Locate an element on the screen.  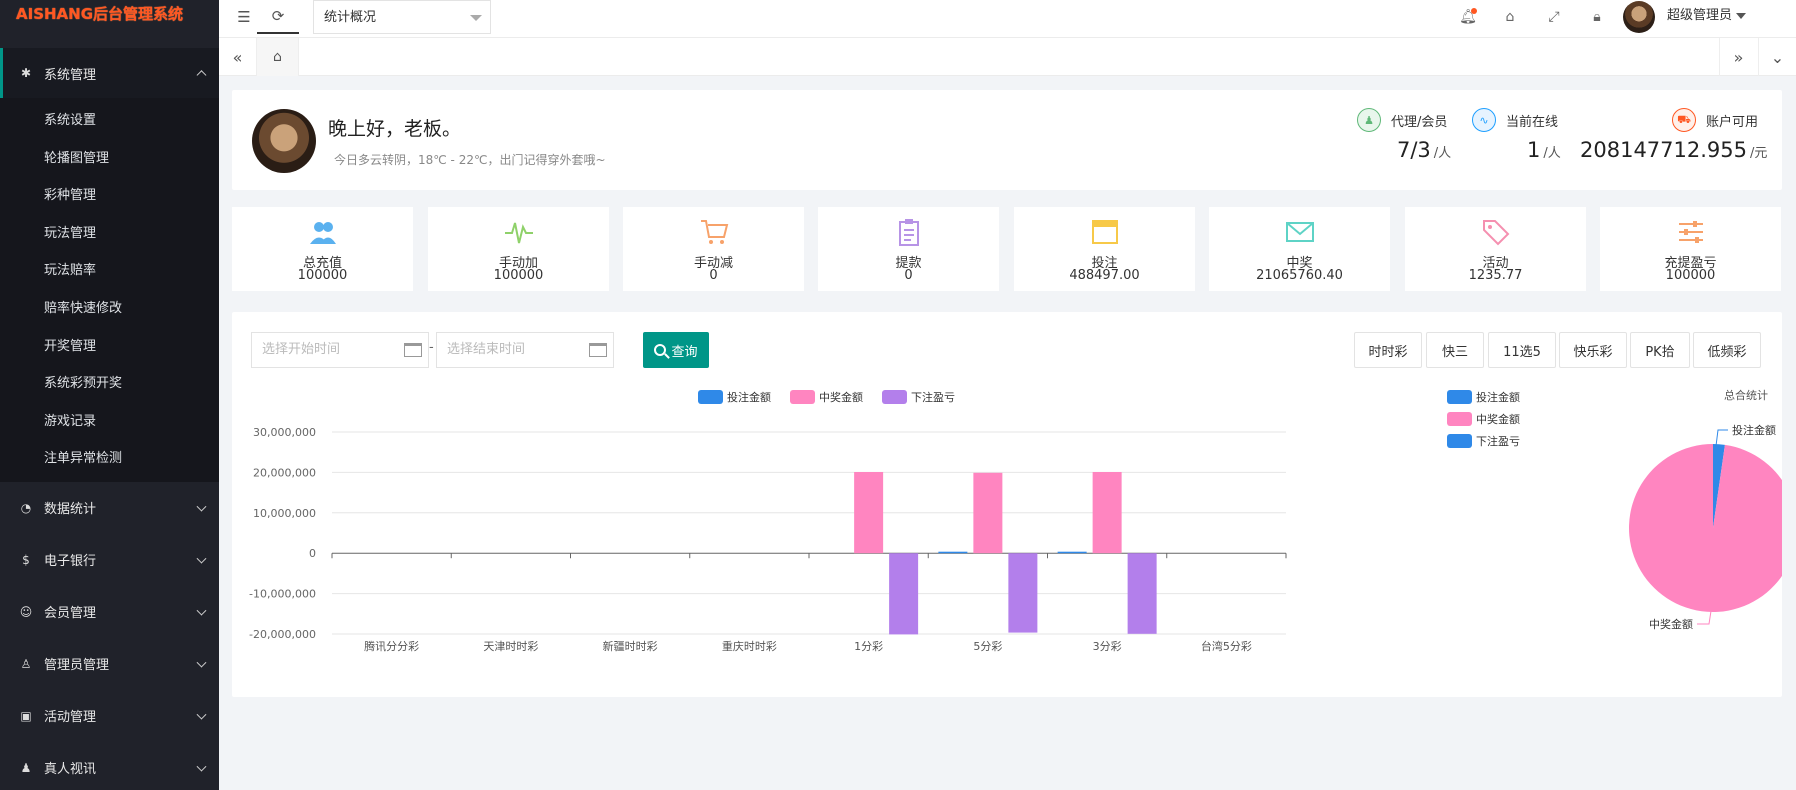
bell-icon: 🔔︎ is located at coordinates (1468, 17).